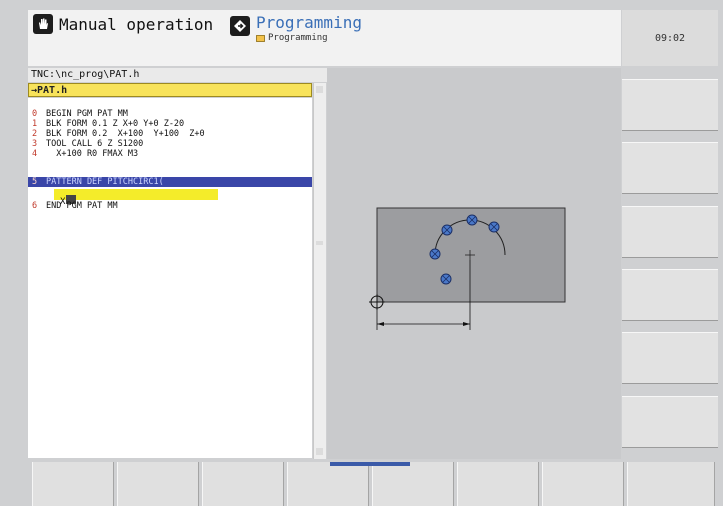 The height and width of the screenshot is (516, 723). I want to click on softkey-level-indicator, so click(370, 464).